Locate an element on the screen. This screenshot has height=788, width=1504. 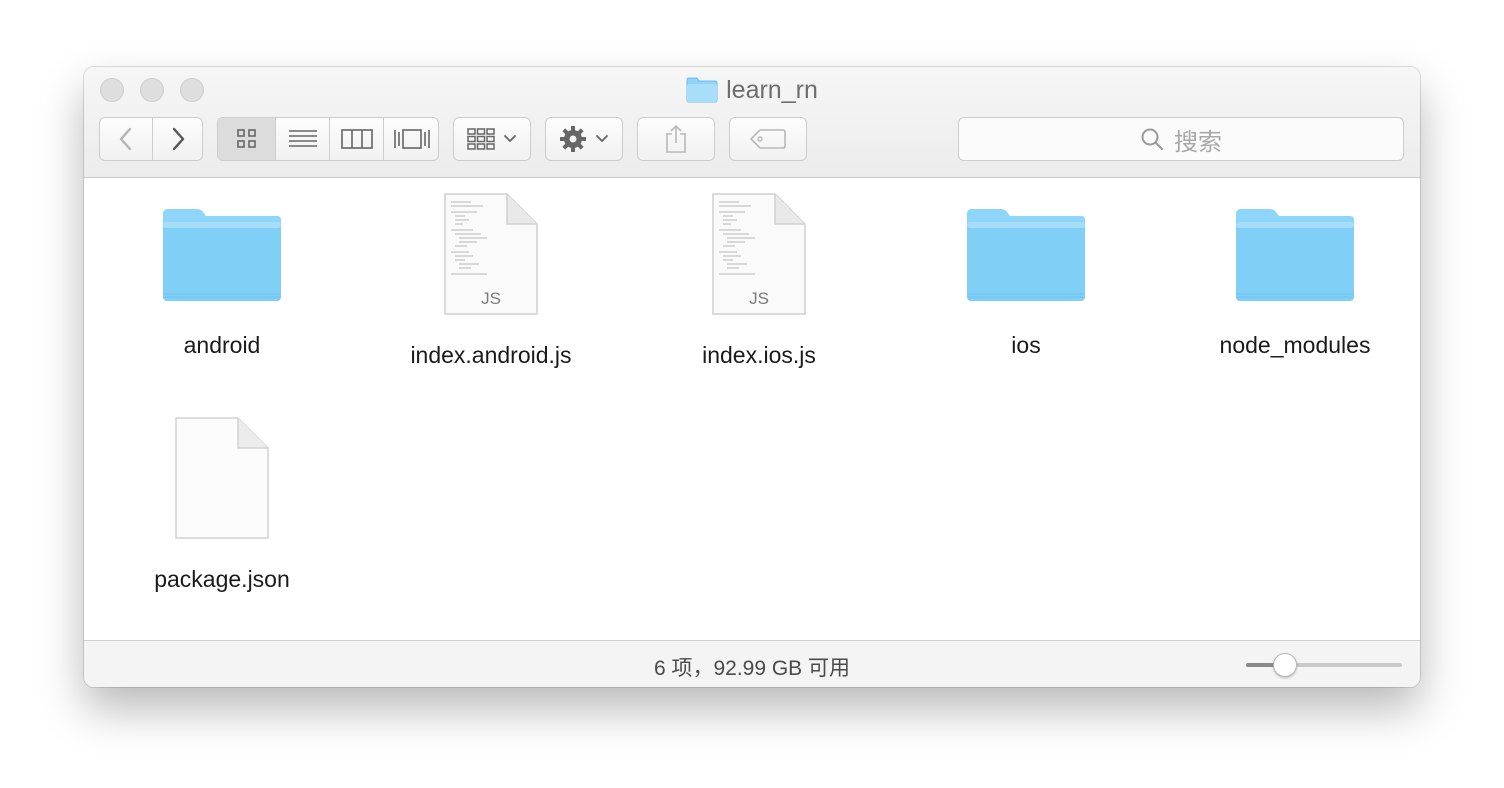
icon-size-slider-knob is located at coordinates (1285, 665).